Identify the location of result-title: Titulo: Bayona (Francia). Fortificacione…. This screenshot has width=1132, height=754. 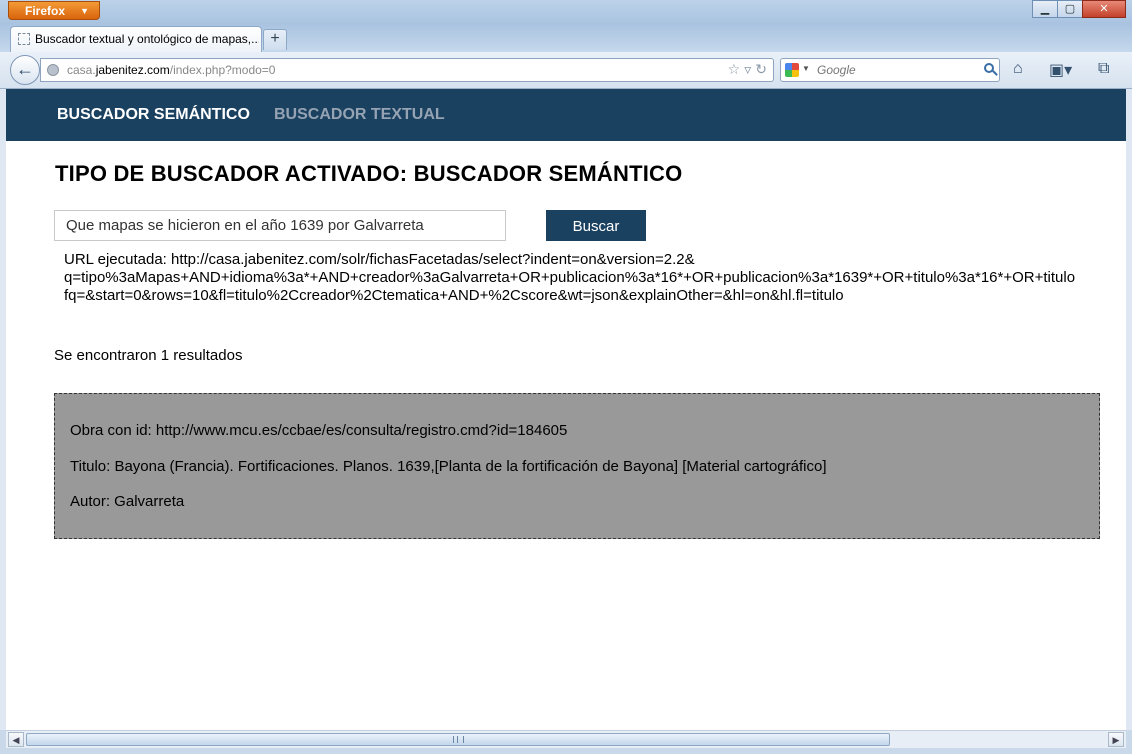
(448, 466).